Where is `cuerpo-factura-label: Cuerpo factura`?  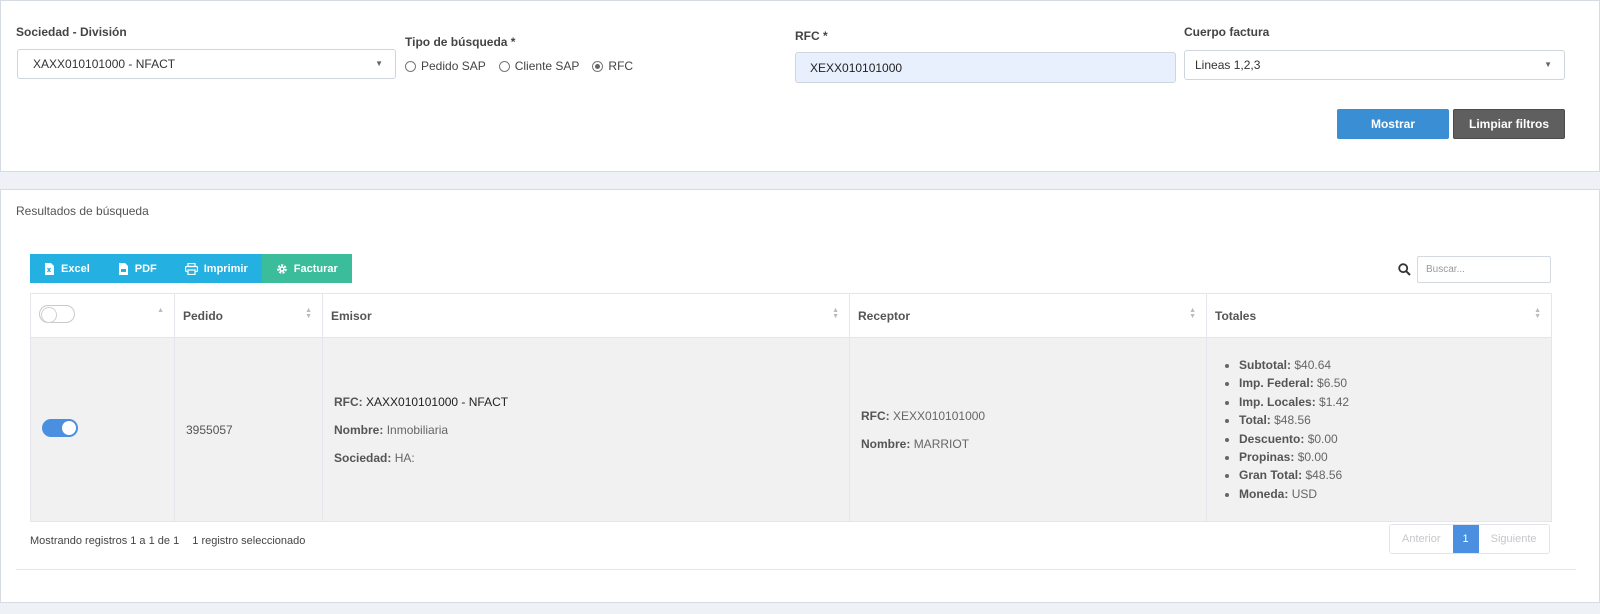
cuerpo-factura-label: Cuerpo factura is located at coordinates (1227, 32).